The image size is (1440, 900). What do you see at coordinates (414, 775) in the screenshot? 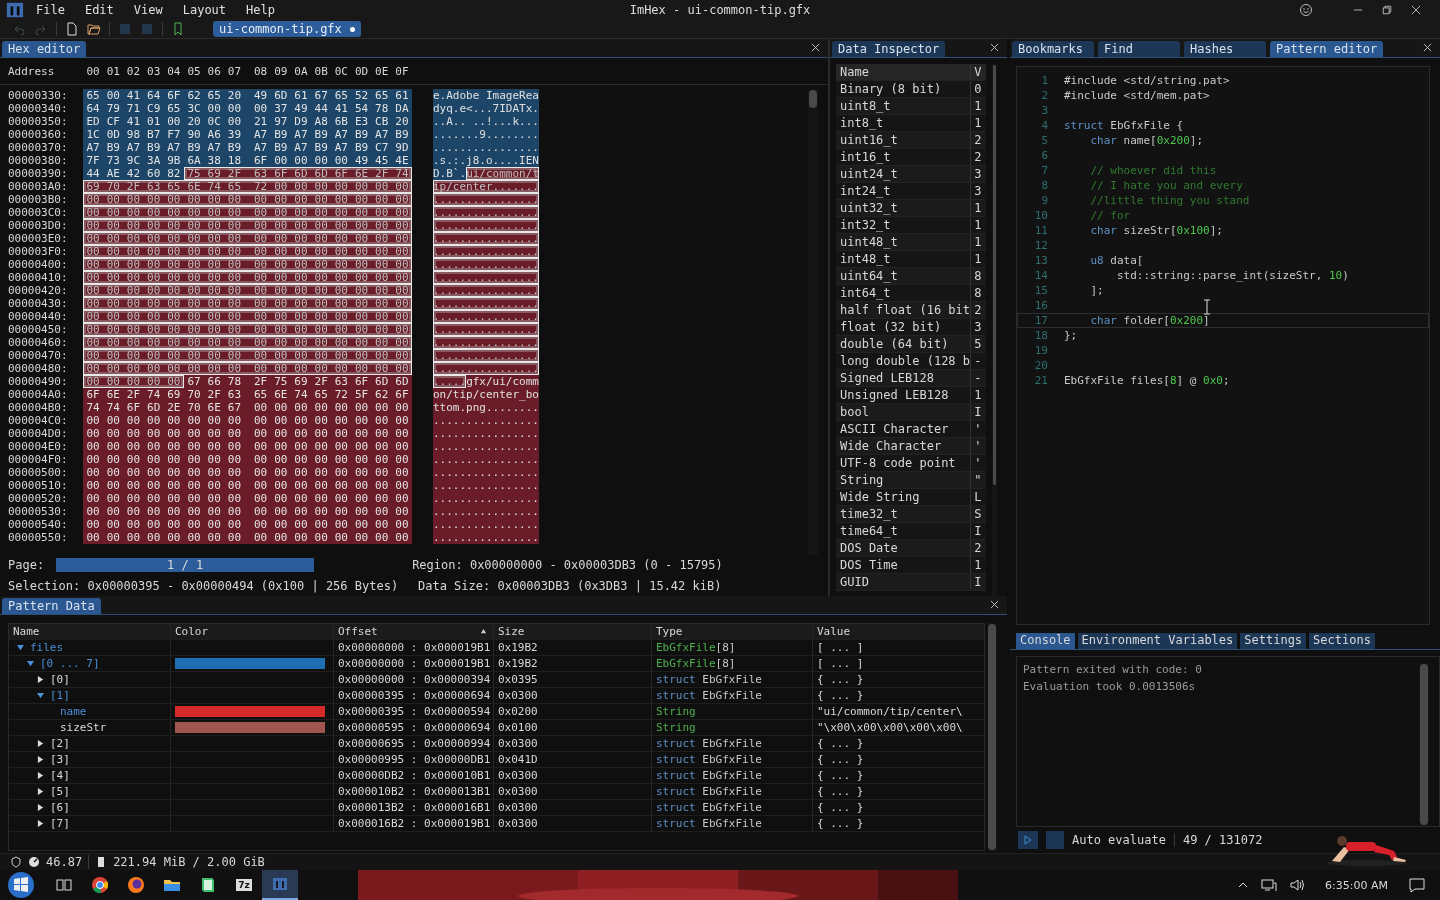
I see `table-cell: 0x00000DB2 : 0x000010B1` at bounding box center [414, 775].